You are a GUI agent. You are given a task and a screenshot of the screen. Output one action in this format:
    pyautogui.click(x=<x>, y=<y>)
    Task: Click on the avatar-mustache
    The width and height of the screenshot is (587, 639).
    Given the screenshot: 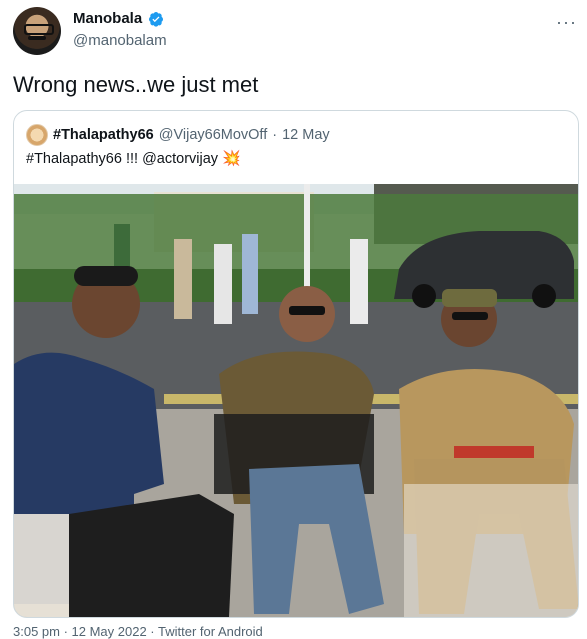 What is the action you would take?
    pyautogui.click(x=37, y=38)
    